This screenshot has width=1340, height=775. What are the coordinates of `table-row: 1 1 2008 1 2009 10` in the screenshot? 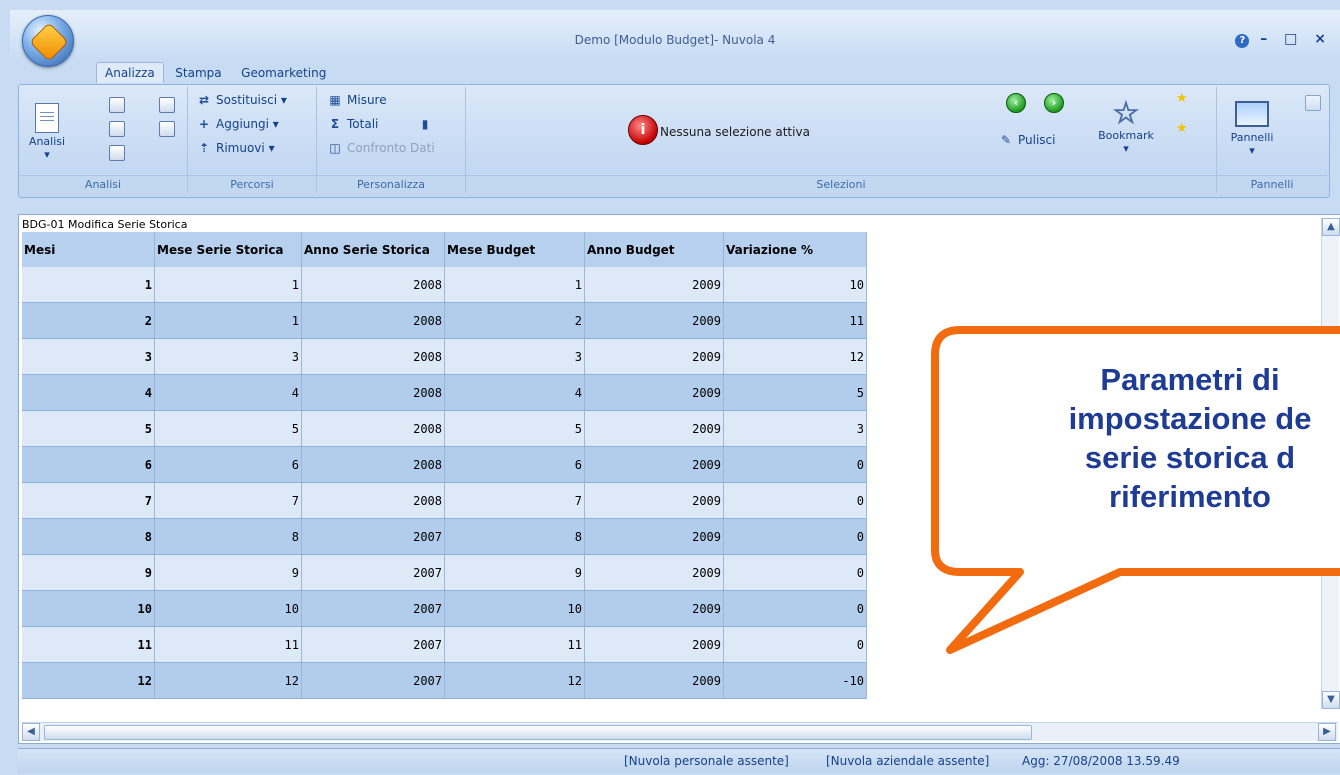 It's located at (444, 285).